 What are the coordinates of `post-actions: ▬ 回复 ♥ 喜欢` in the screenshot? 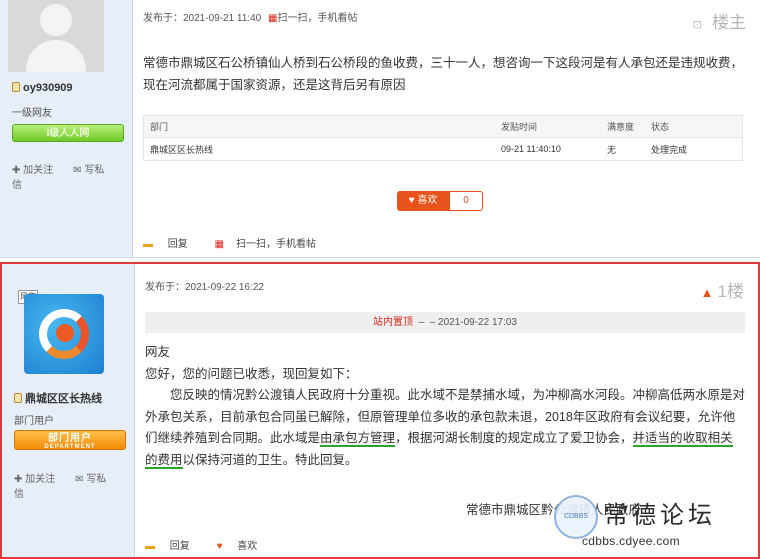 It's located at (213, 544).